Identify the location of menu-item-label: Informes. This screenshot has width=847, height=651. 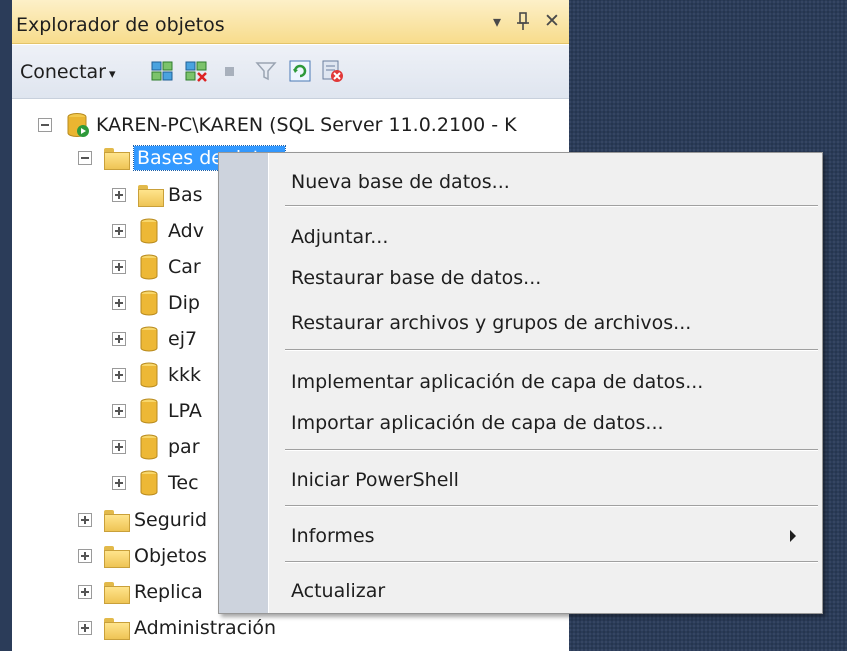
(333, 536).